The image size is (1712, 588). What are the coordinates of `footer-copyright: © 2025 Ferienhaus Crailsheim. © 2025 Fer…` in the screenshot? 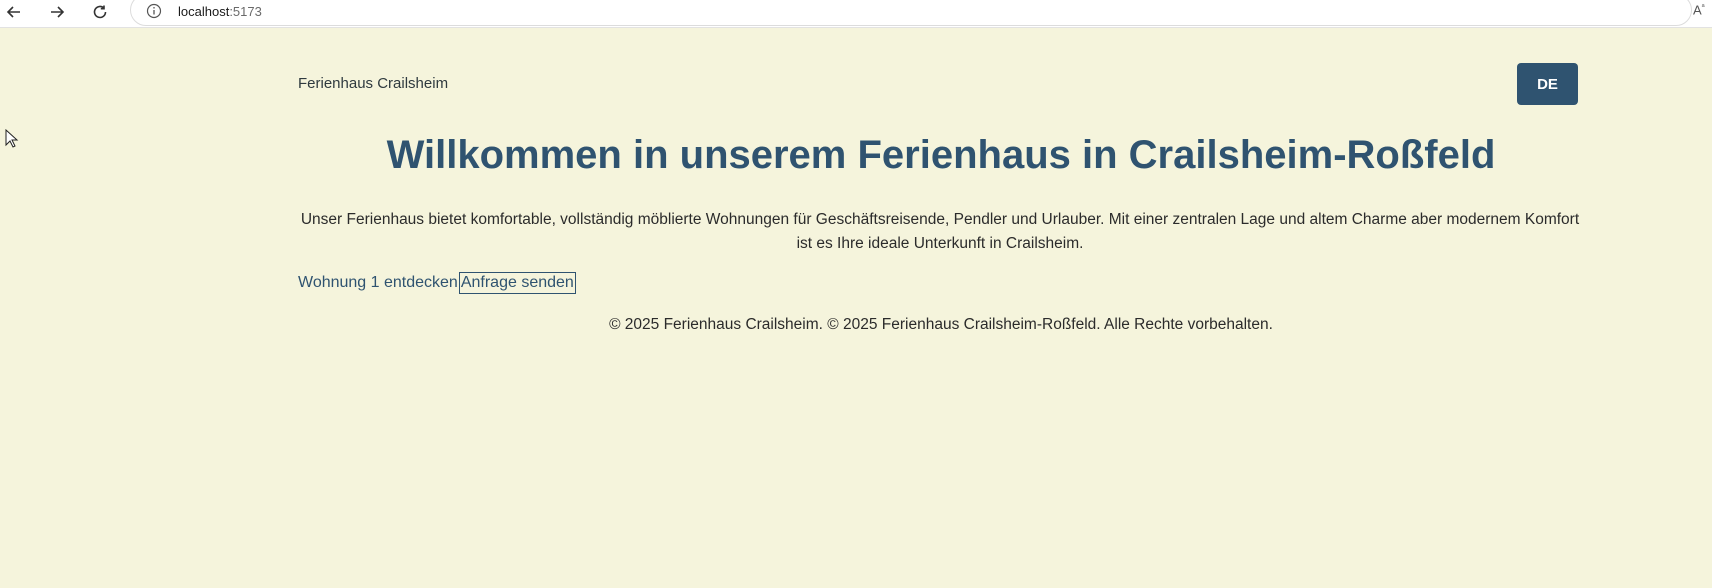 It's located at (941, 324).